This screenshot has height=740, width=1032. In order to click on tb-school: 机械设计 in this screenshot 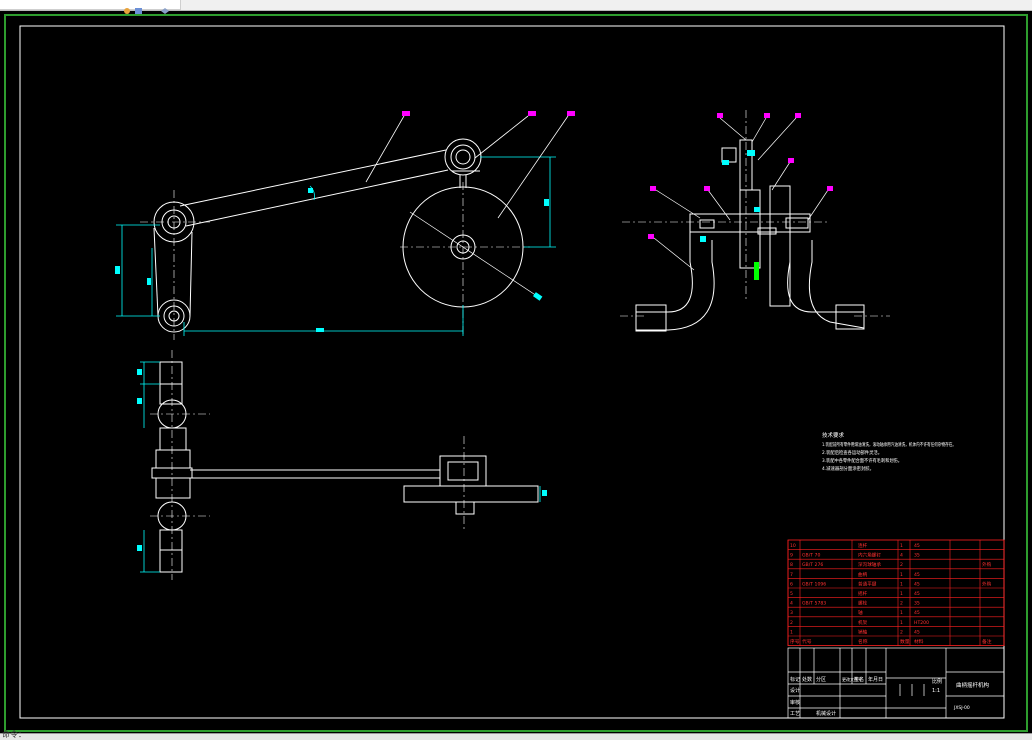, I will do `click(826, 713)`.